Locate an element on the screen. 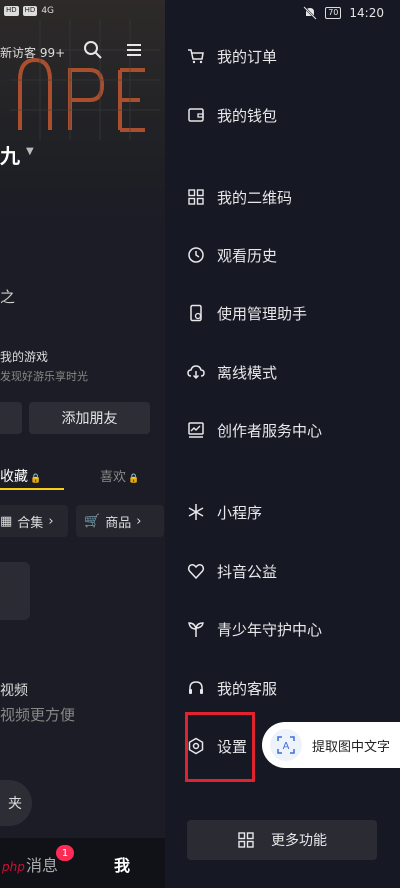 The image size is (400, 888). new-visitor-label: 新访客 99+ is located at coordinates (32, 52).